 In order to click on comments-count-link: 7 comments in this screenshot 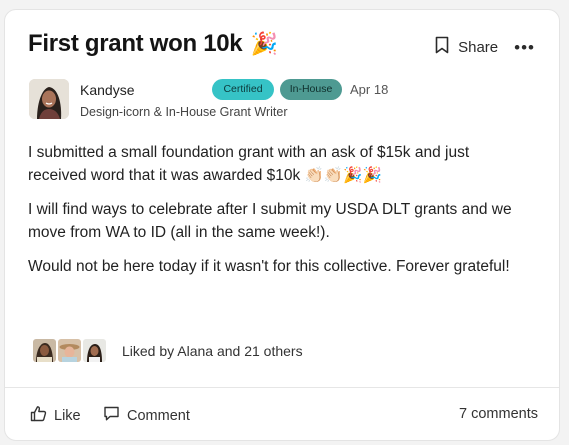, I will do `click(498, 414)`.